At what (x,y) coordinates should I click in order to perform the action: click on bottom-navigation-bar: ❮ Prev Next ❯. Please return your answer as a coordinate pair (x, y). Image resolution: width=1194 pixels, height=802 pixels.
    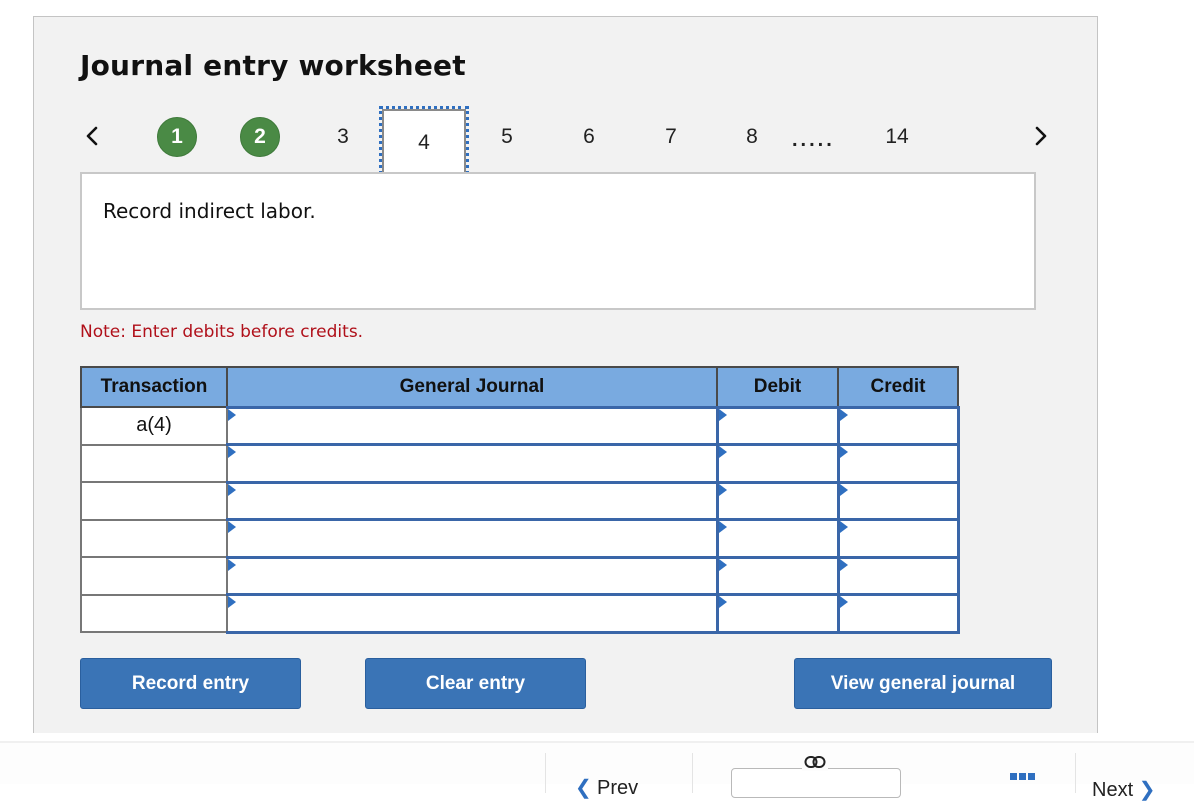
    Looking at the image, I should click on (597, 771).